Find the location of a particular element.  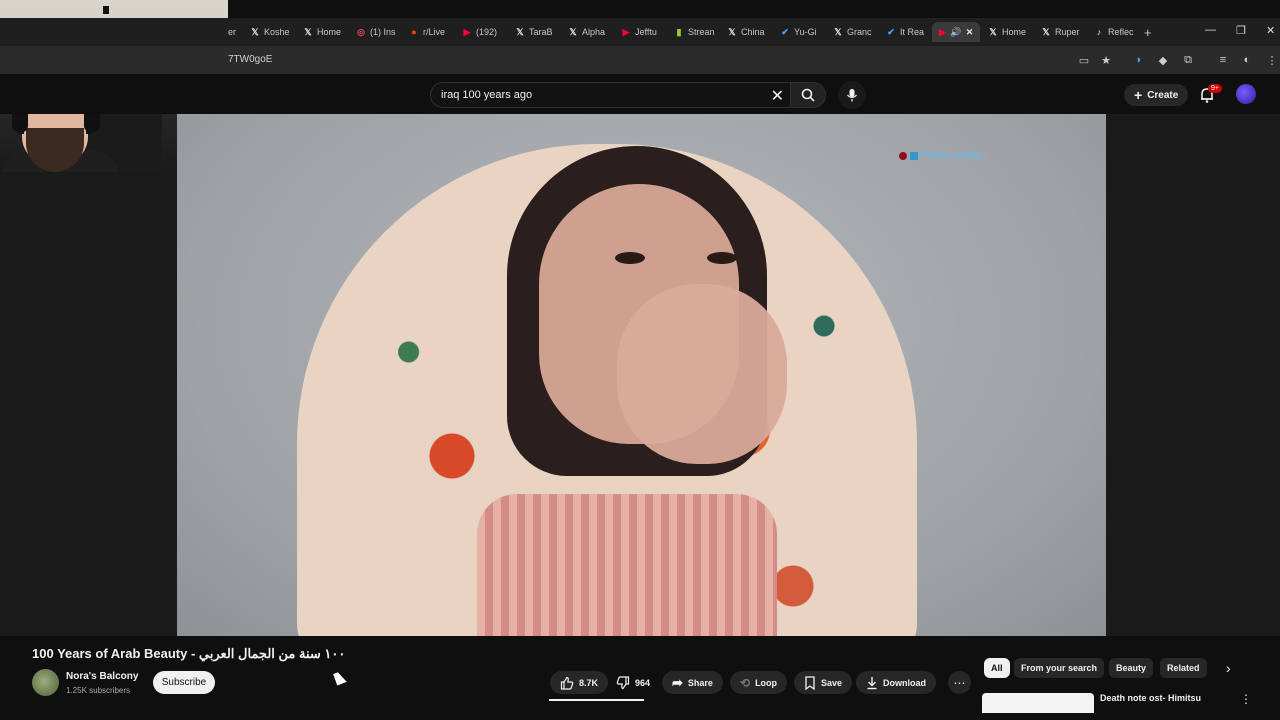

tab-11: ✔ Yu-Gi is located at coordinates (798, 32).